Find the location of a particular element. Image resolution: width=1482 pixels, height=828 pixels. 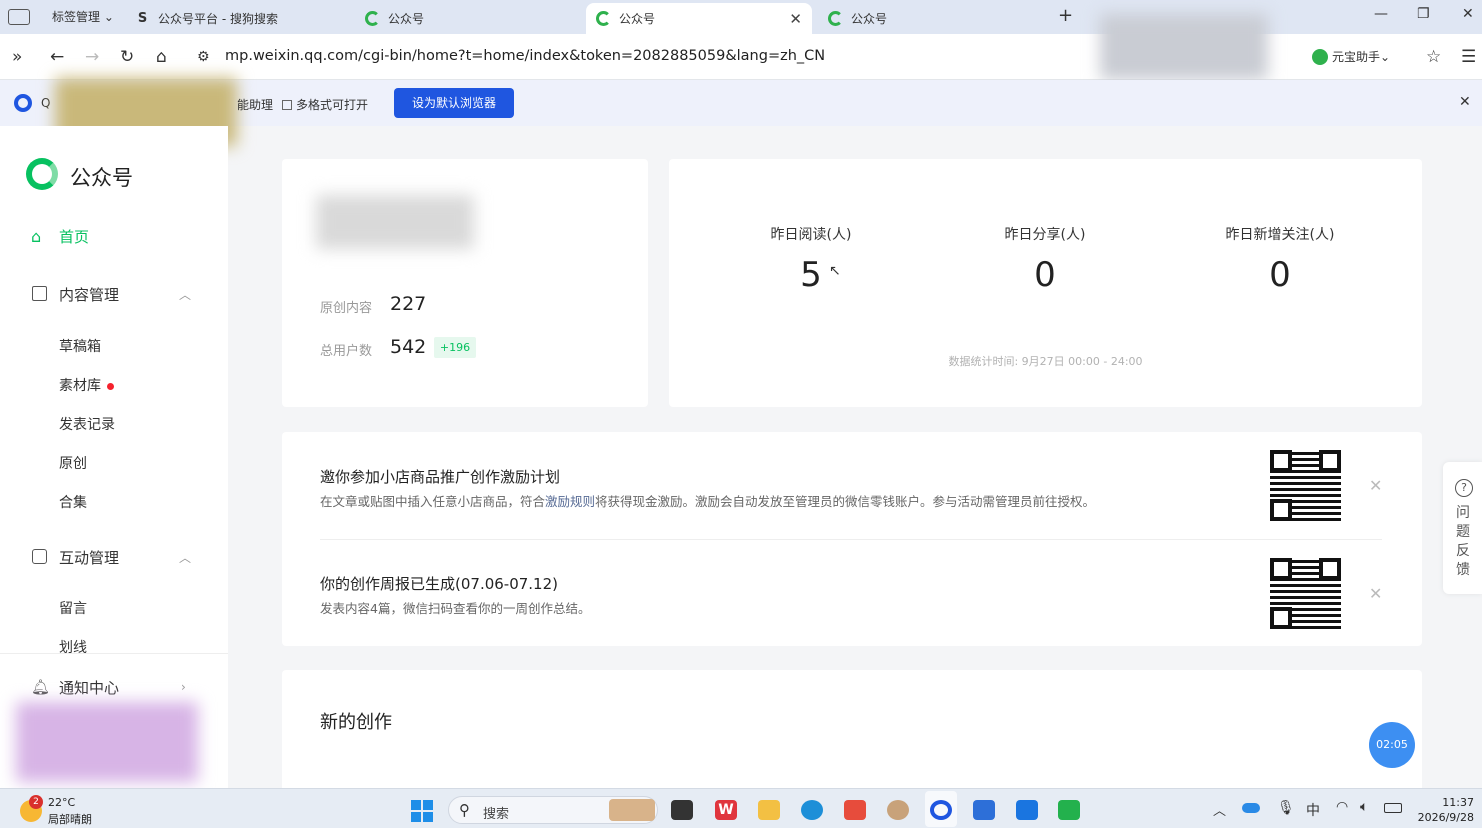

avatar-app-icon is located at coordinates (898, 810).